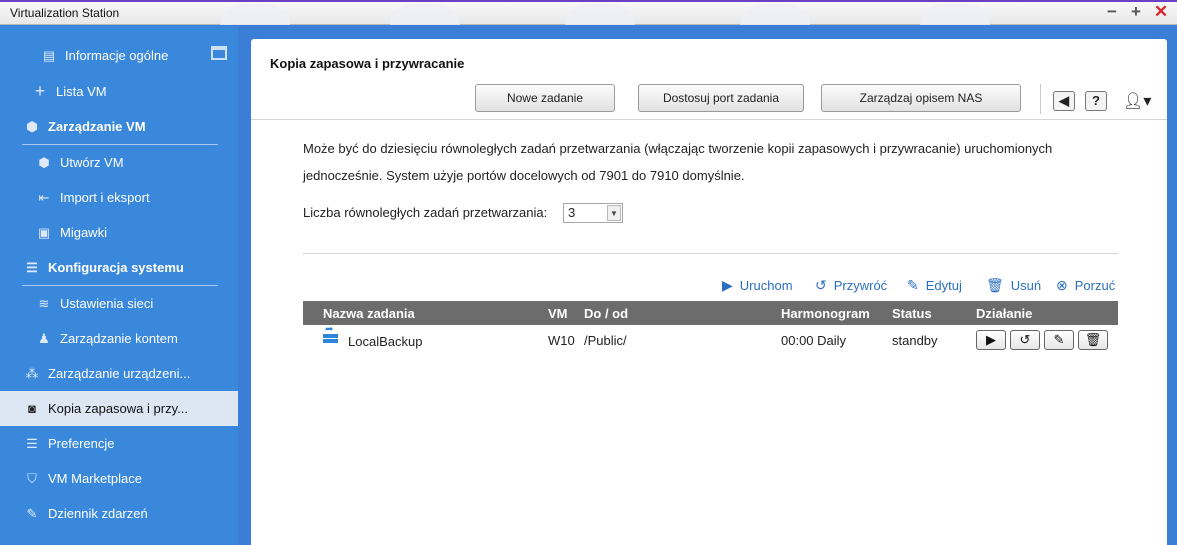 Image resolution: width=1177 pixels, height=545 pixels. Describe the element at coordinates (912, 313) in the screenshot. I see `header-status: Status` at that location.